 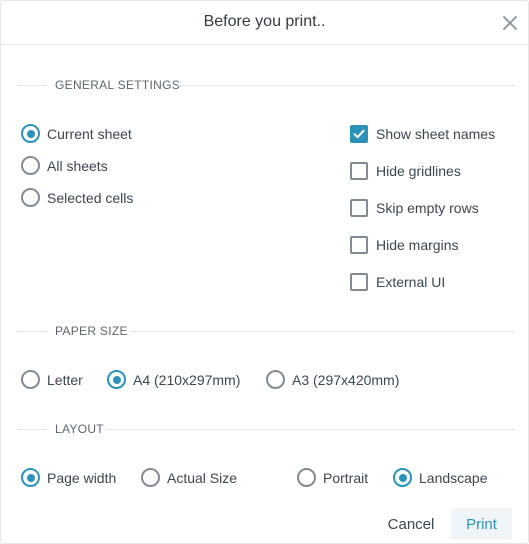 I want to click on checkbox-hide-gridlines: Hide gridlines, so click(x=405, y=171).